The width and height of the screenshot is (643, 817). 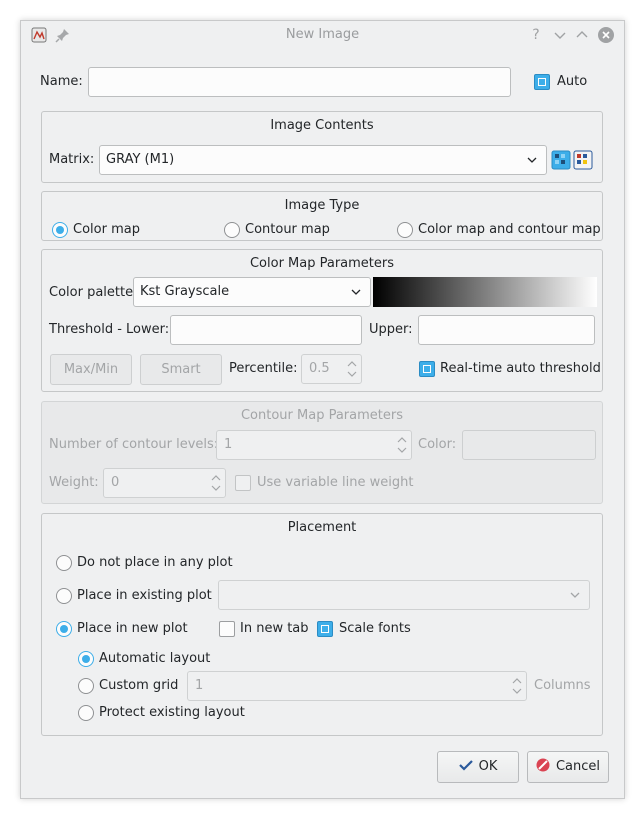 What do you see at coordinates (243, 483) in the screenshot?
I see `variable-line-weight-checkbox` at bounding box center [243, 483].